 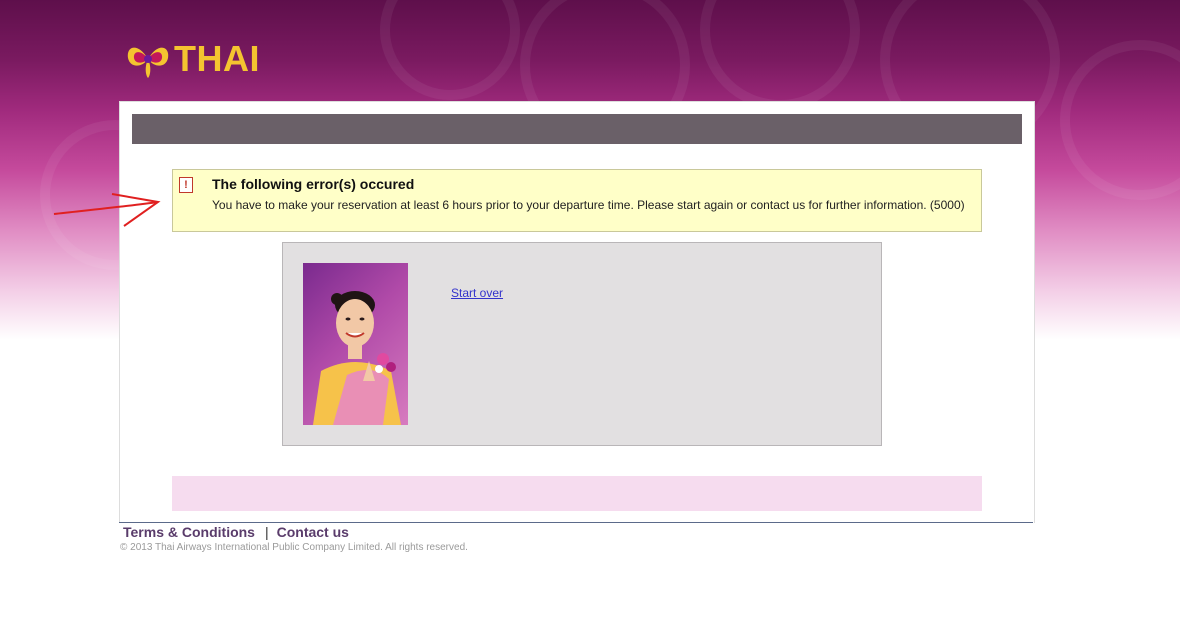 What do you see at coordinates (217, 58) in the screenshot?
I see `logo-text: THAI` at bounding box center [217, 58].